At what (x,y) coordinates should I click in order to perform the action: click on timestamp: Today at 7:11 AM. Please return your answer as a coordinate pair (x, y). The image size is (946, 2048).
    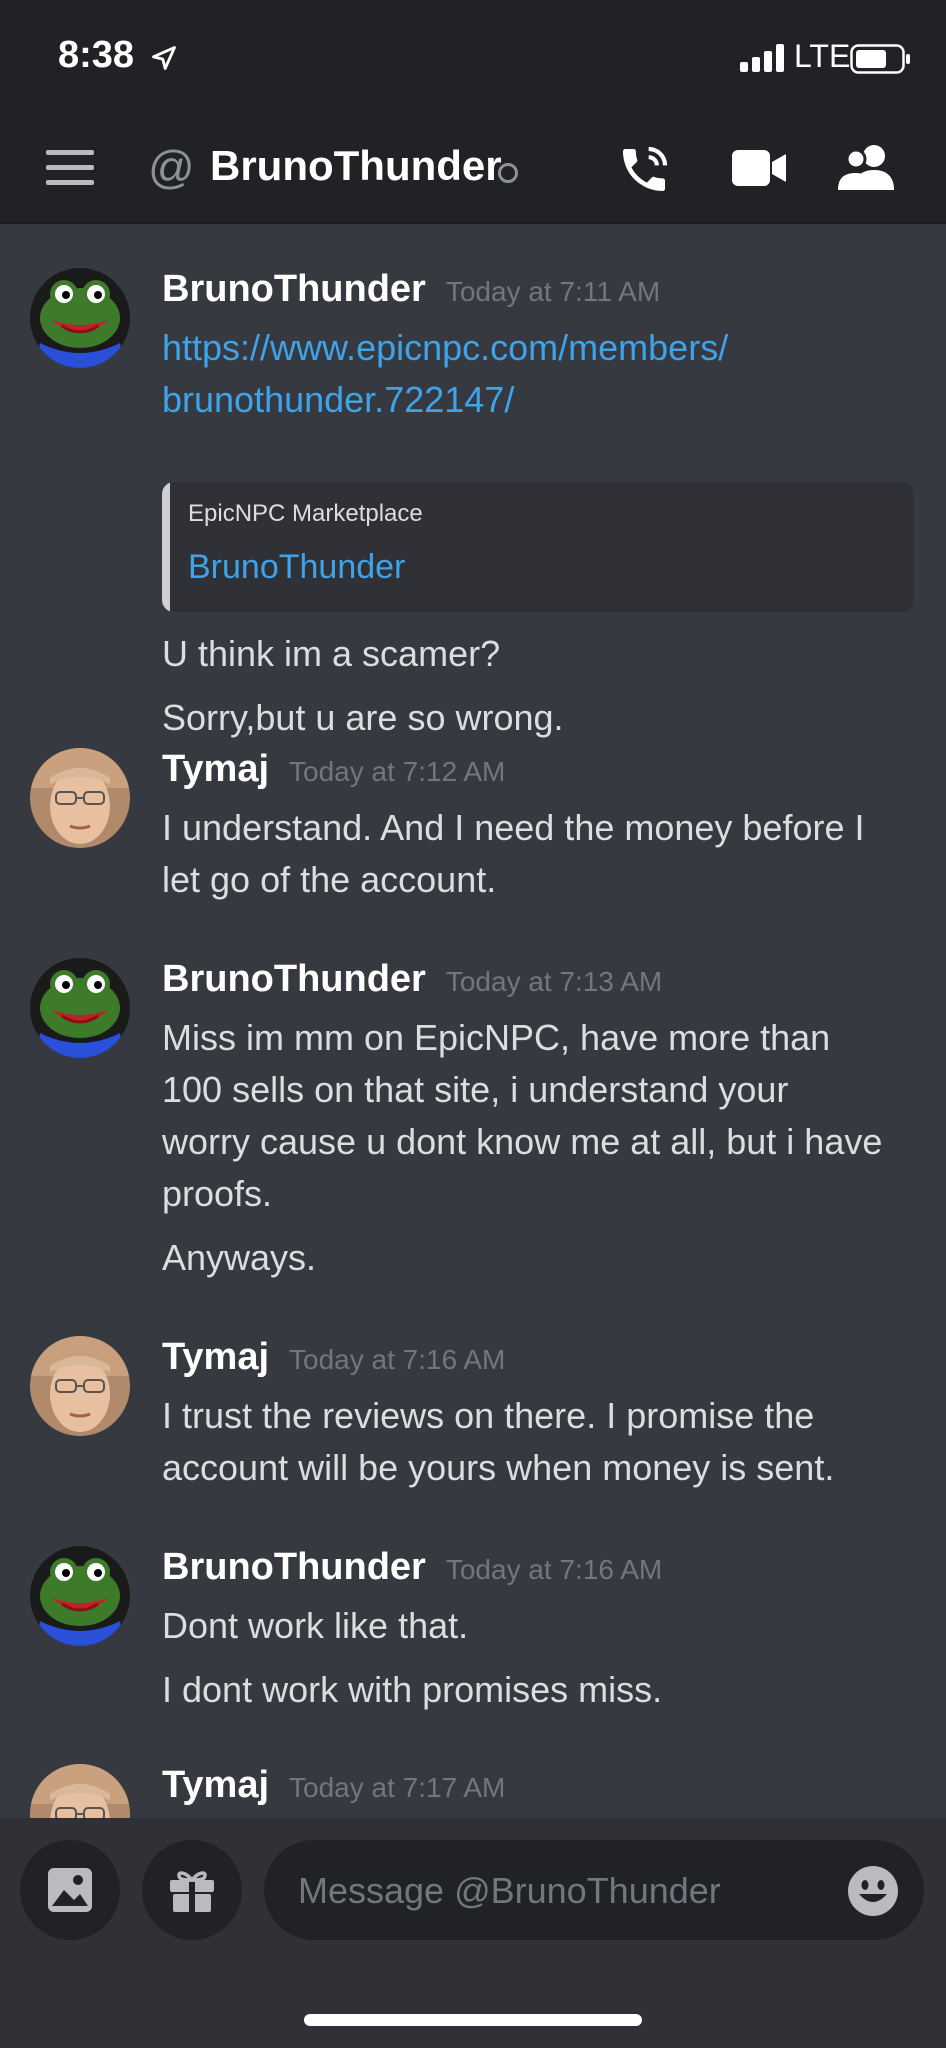
    Looking at the image, I should click on (553, 291).